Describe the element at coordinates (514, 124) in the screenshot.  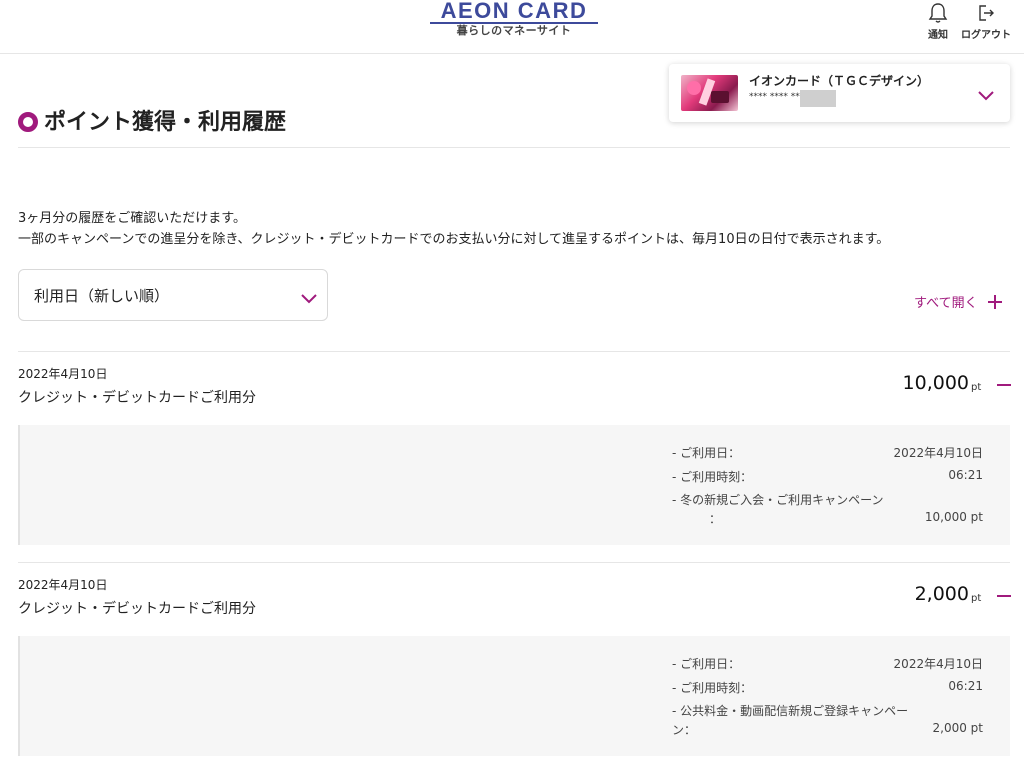
I see `page-title-row: ポイント獲得・利用履歴` at that location.